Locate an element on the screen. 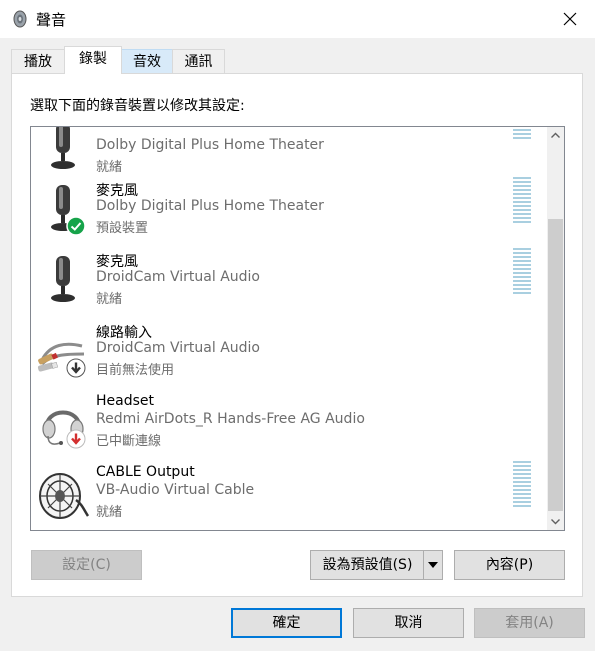  set-default-label: 設為預設值(S) is located at coordinates (367, 565).